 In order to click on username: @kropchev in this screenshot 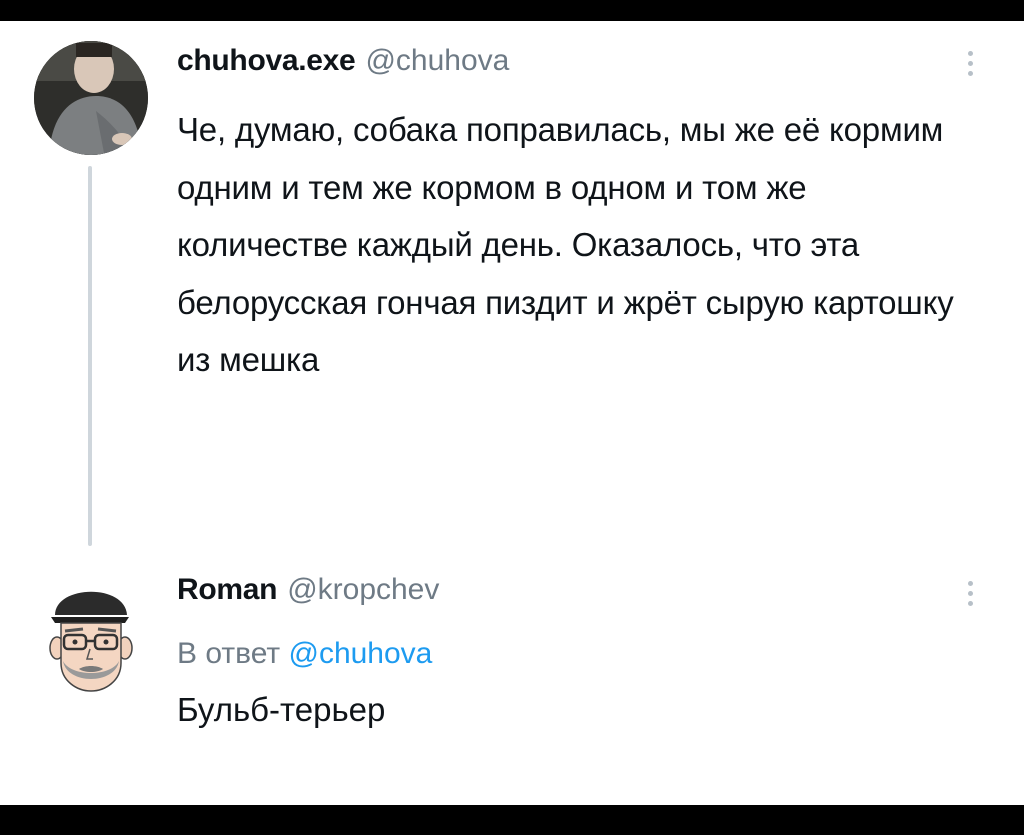, I will do `click(363, 590)`.